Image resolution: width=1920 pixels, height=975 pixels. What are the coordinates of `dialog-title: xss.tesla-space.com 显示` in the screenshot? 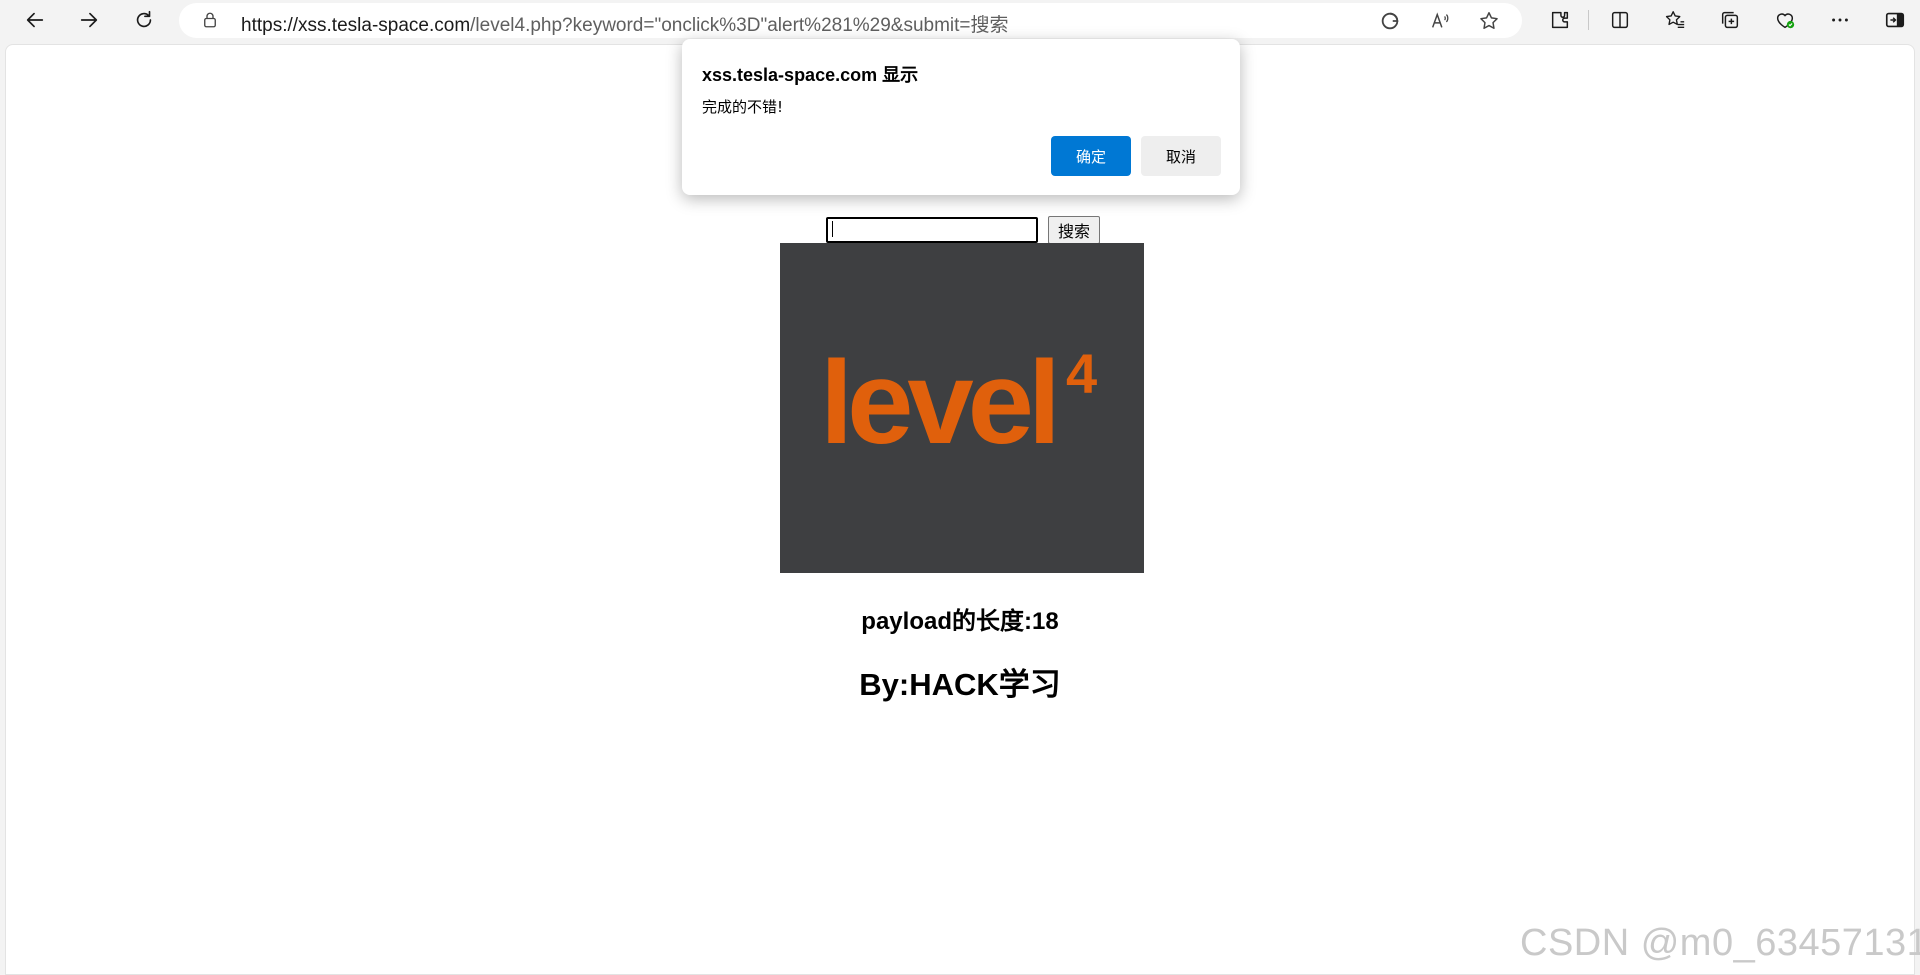 It's located at (810, 75).